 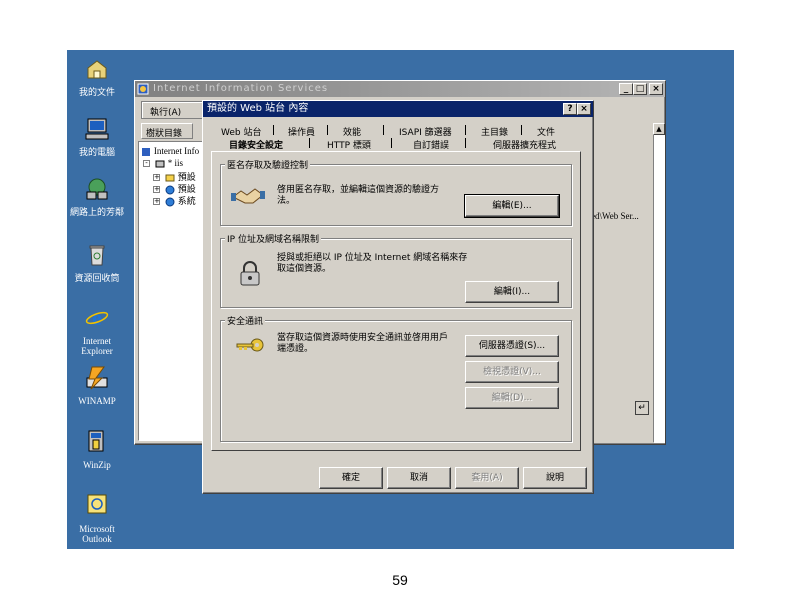 I want to click on resize-grip-icon: ↵, so click(x=642, y=408).